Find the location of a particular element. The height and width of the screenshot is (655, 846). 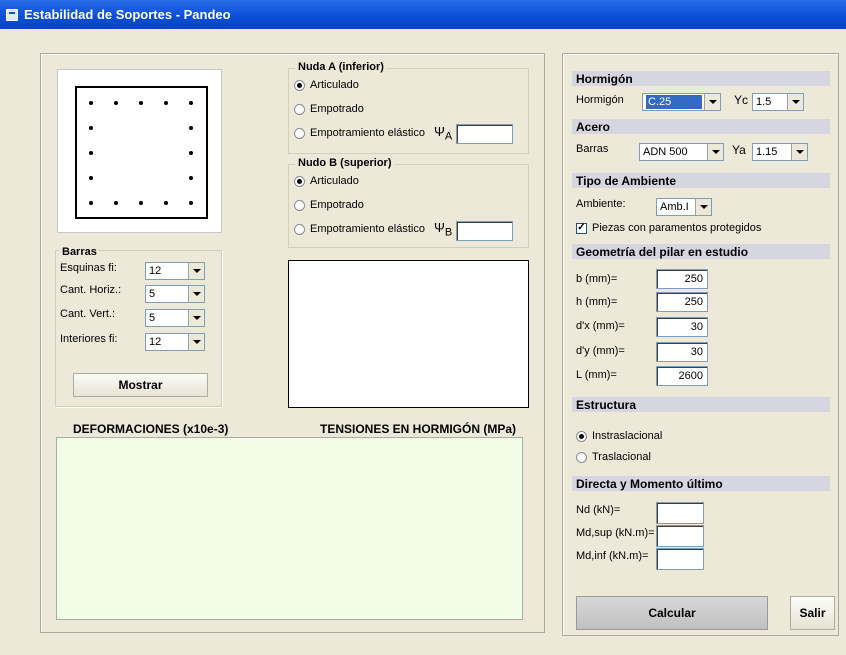

nudo-a-elastico-radio: Empotramiento elástico is located at coordinates (359, 133).